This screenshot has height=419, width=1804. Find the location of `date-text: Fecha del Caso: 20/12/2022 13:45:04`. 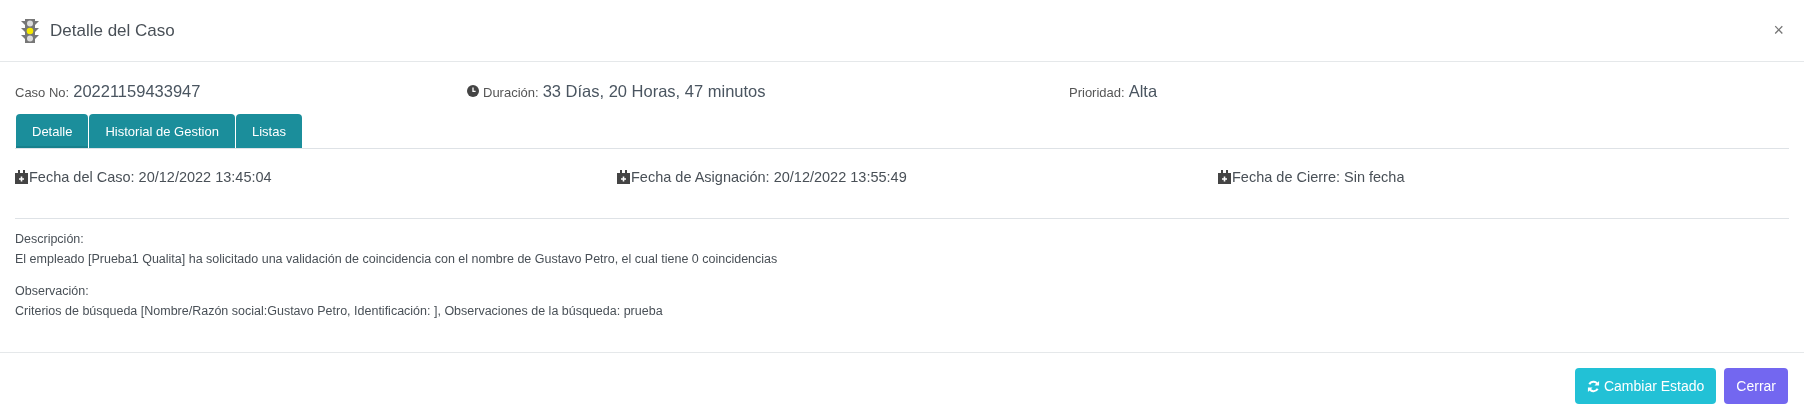

date-text: Fecha del Caso: 20/12/2022 13:45:04 is located at coordinates (150, 177).